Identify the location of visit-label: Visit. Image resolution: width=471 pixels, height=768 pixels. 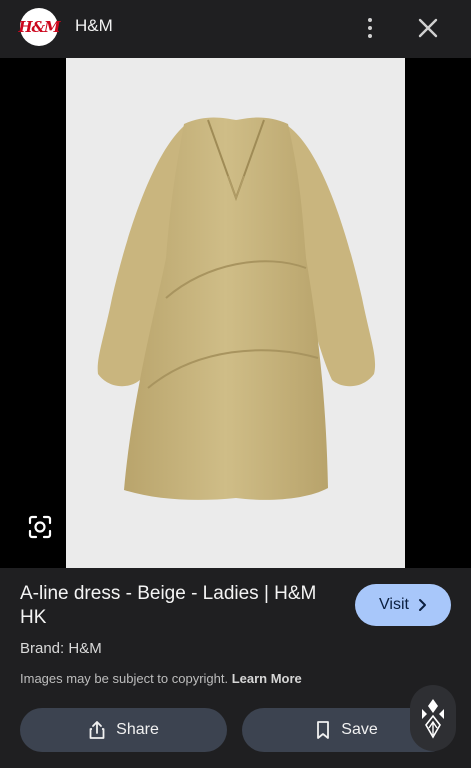
(394, 604).